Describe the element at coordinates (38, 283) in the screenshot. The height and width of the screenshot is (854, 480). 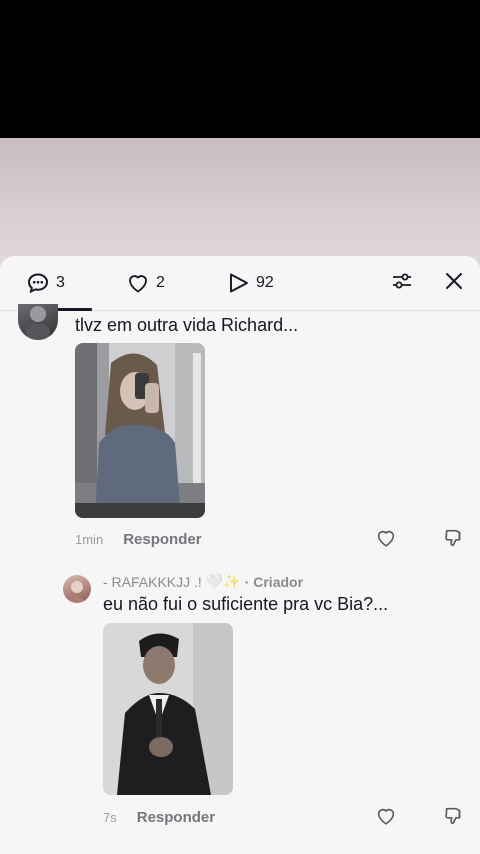
I see `comment-icon` at that location.